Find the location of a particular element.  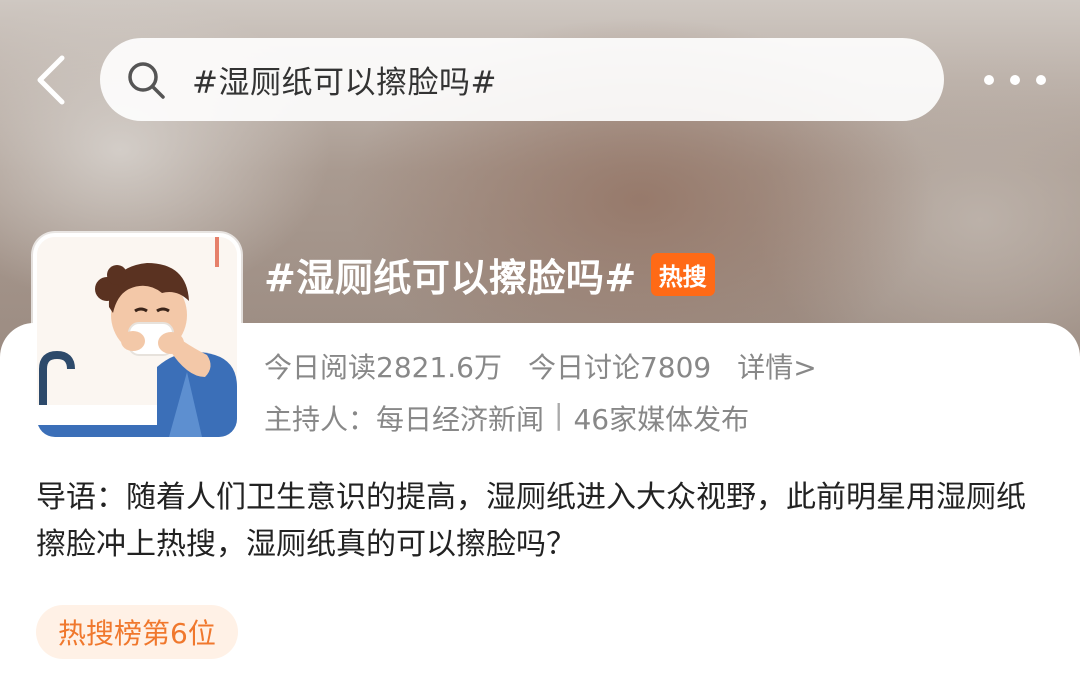

search-bar: #湿厕纸可以擦脸吗# is located at coordinates (522, 79).